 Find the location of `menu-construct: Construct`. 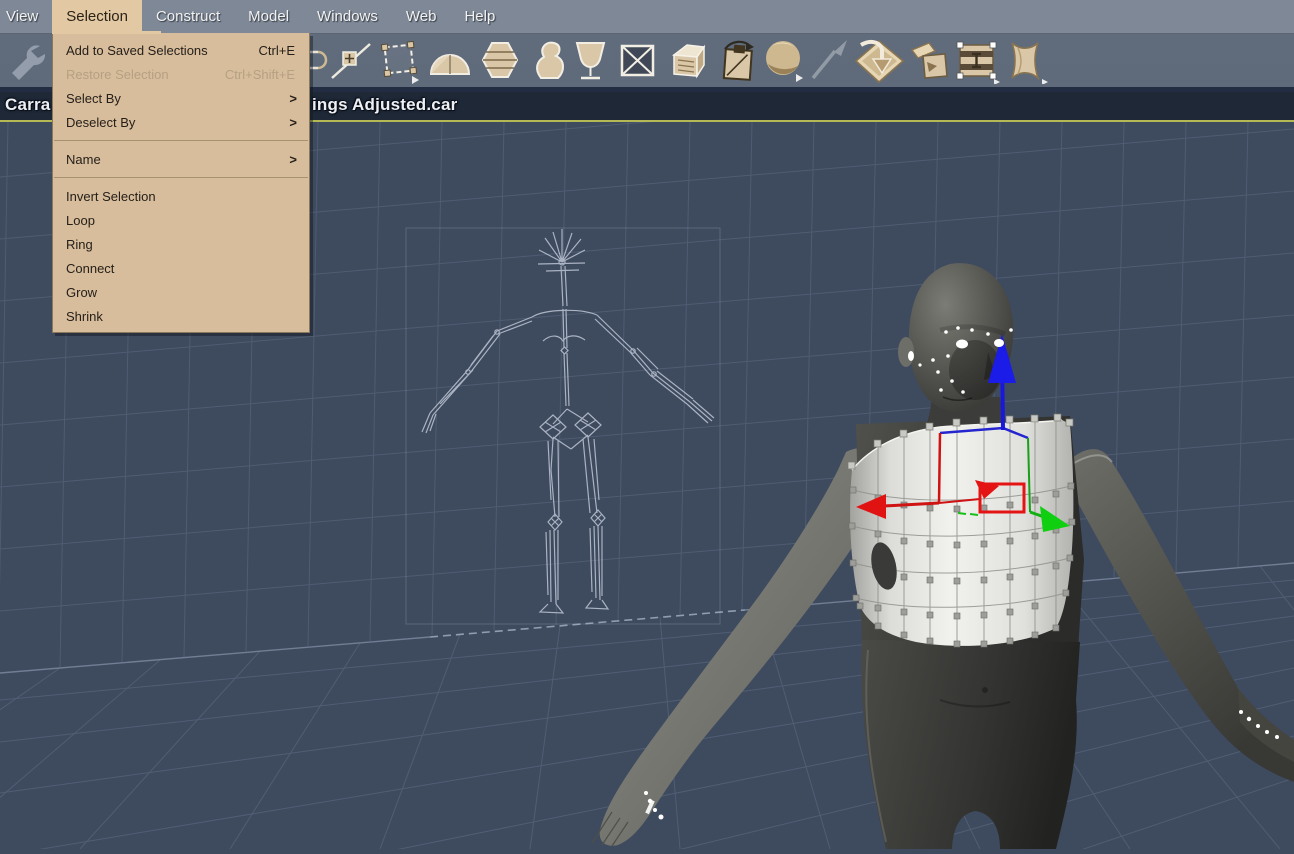

menu-construct: Construct is located at coordinates (188, 16).